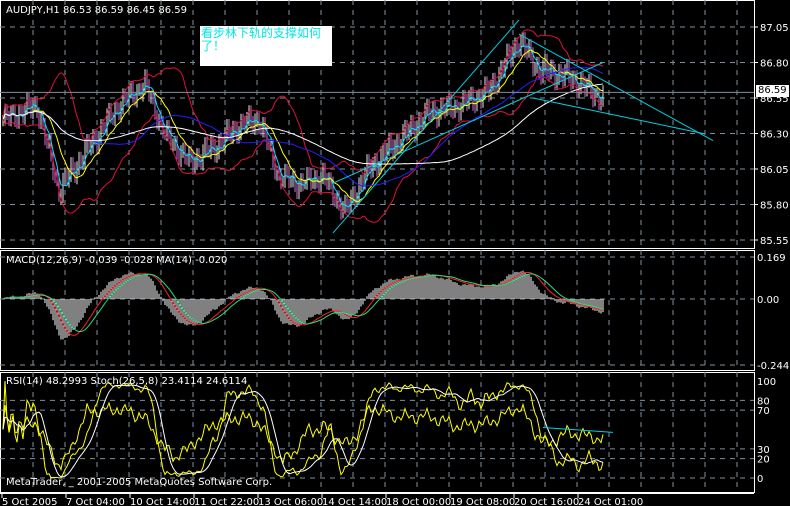  Describe the element at coordinates (578, 430) in the screenshot. I see `rsi-trend-line` at that location.